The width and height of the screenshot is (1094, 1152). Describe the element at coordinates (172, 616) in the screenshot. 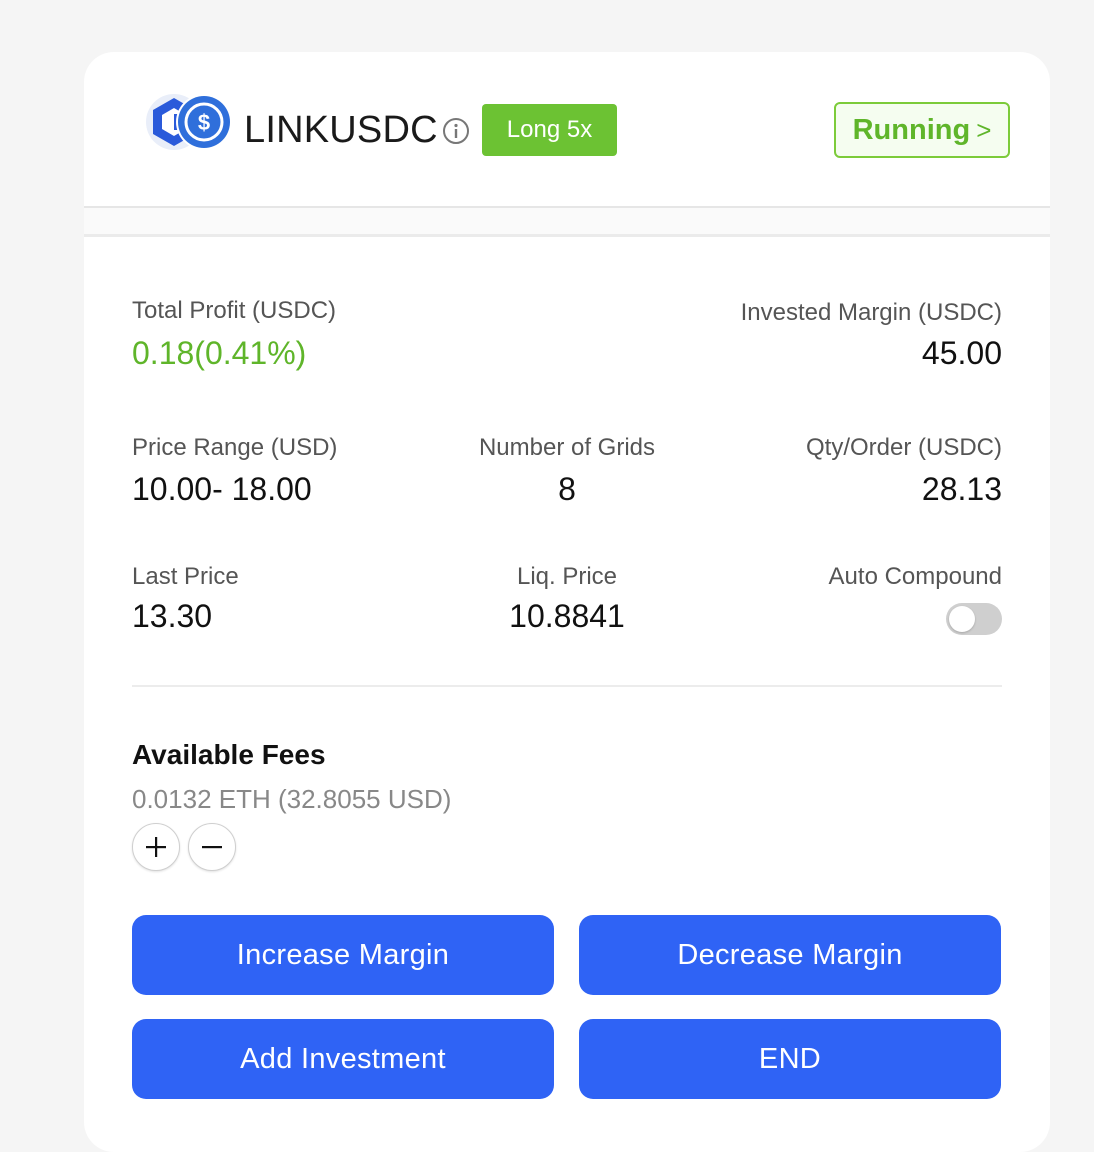

I see `last-price-value: 13.30` at that location.